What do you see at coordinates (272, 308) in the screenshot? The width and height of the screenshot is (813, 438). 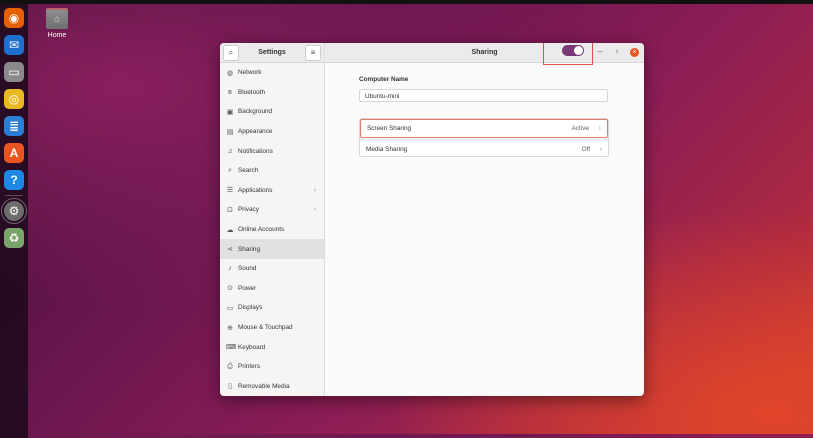 I see `sidebar-item-displays: ▭ Displays` at bounding box center [272, 308].